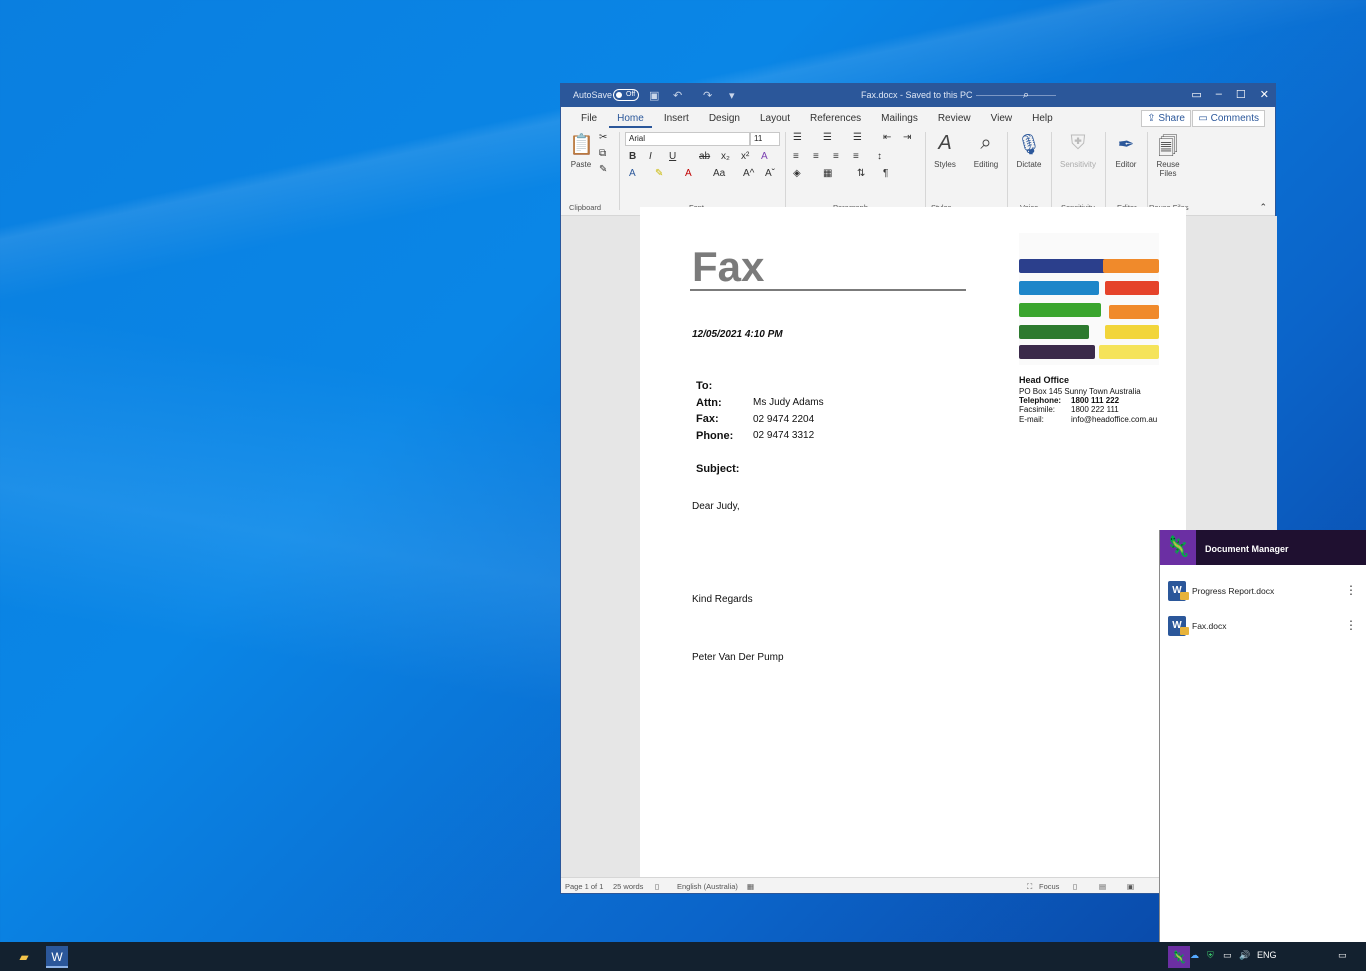 This screenshot has height=971, width=1366. I want to click on superscript-icon: x², so click(745, 156).